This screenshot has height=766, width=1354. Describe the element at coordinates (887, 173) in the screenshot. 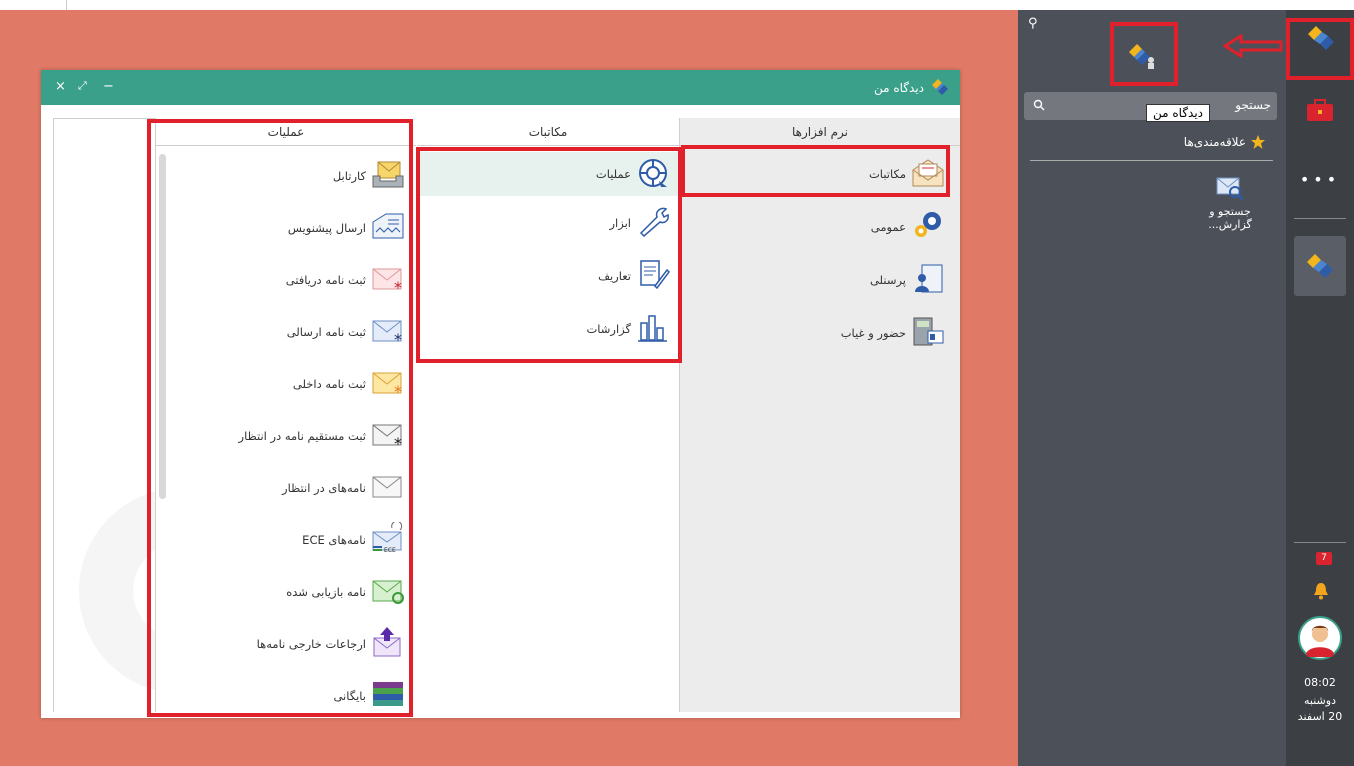

I see `apps-label: مکاتبات` at that location.